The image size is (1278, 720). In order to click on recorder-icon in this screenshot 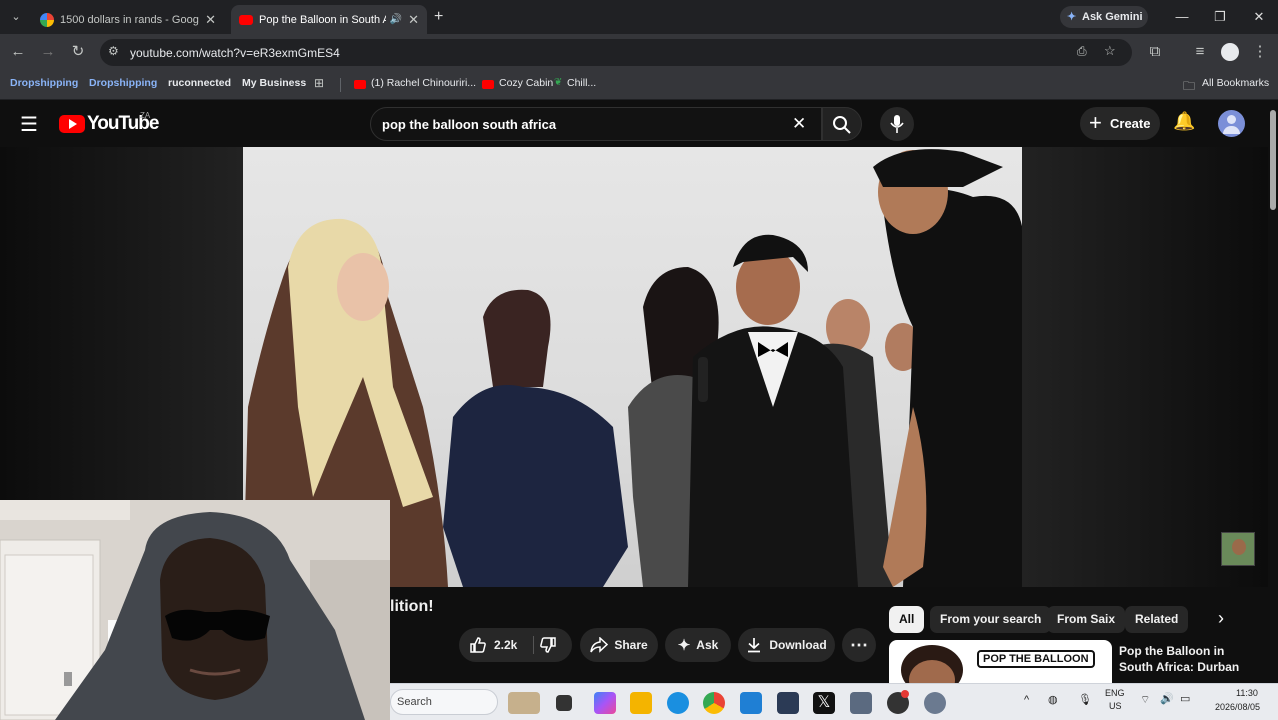, I will do `click(898, 702)`.